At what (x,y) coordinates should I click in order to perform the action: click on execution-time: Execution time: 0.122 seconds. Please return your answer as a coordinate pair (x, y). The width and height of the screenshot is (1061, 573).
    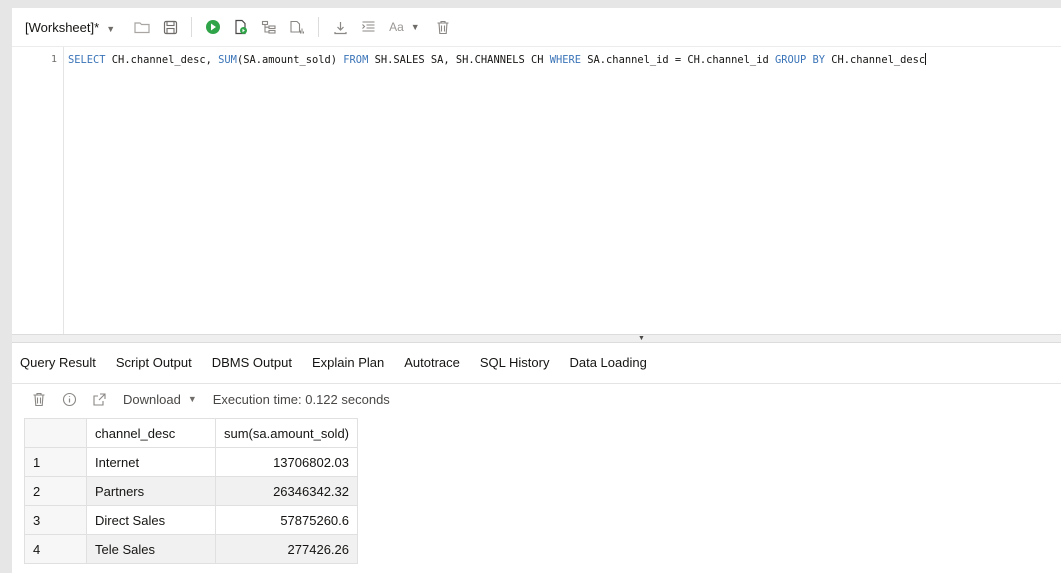
    Looking at the image, I should click on (301, 399).